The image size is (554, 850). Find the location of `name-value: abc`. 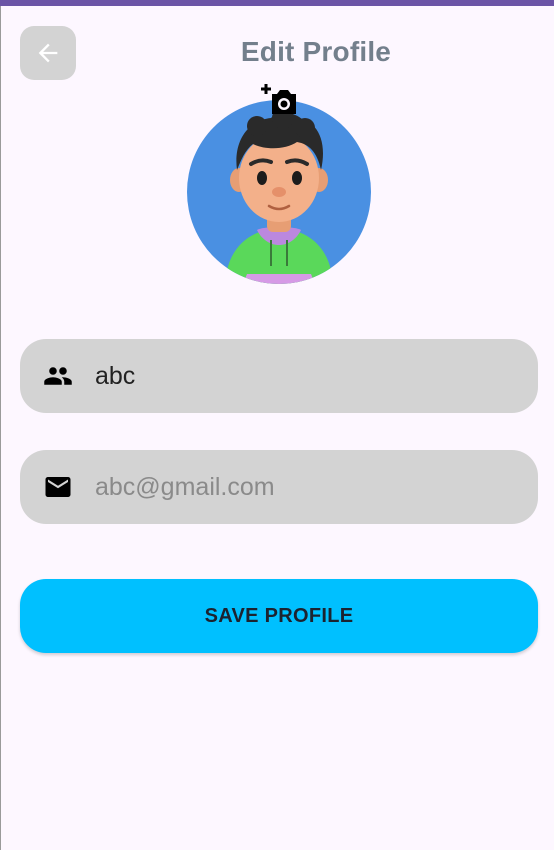

name-value: abc is located at coordinates (115, 376).